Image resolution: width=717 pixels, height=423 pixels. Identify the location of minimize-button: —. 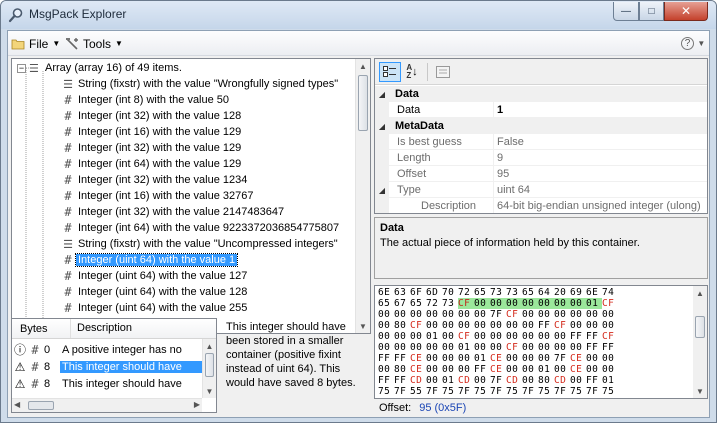
(626, 11).